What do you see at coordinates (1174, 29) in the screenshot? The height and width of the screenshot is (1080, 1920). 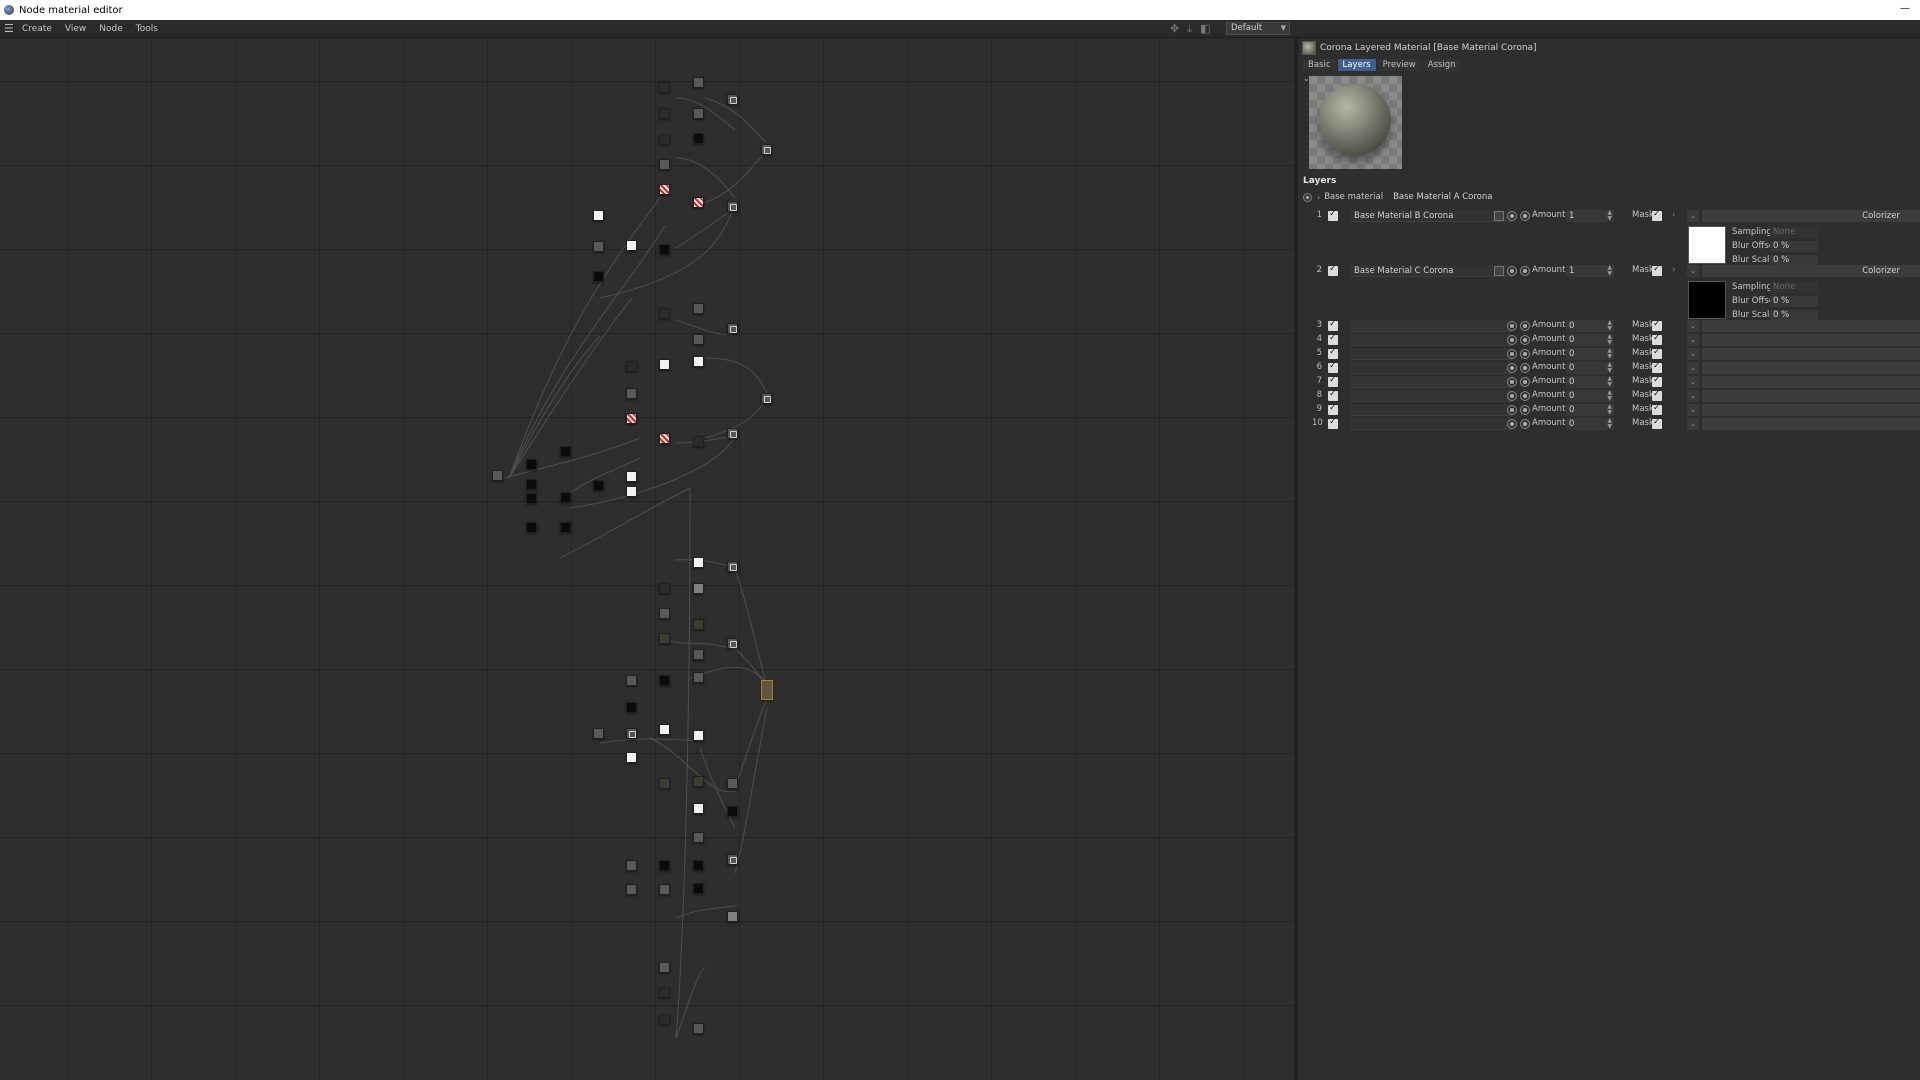 I see `move-icon: ✥` at bounding box center [1174, 29].